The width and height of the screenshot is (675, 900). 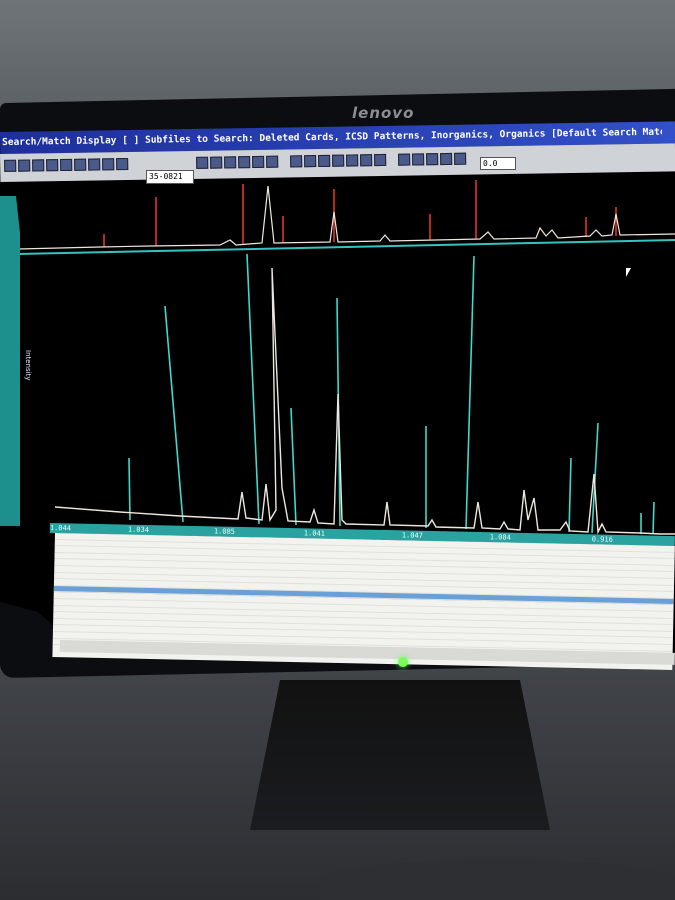 I want to click on axis-tick-label: 1.084, so click(x=500, y=537).